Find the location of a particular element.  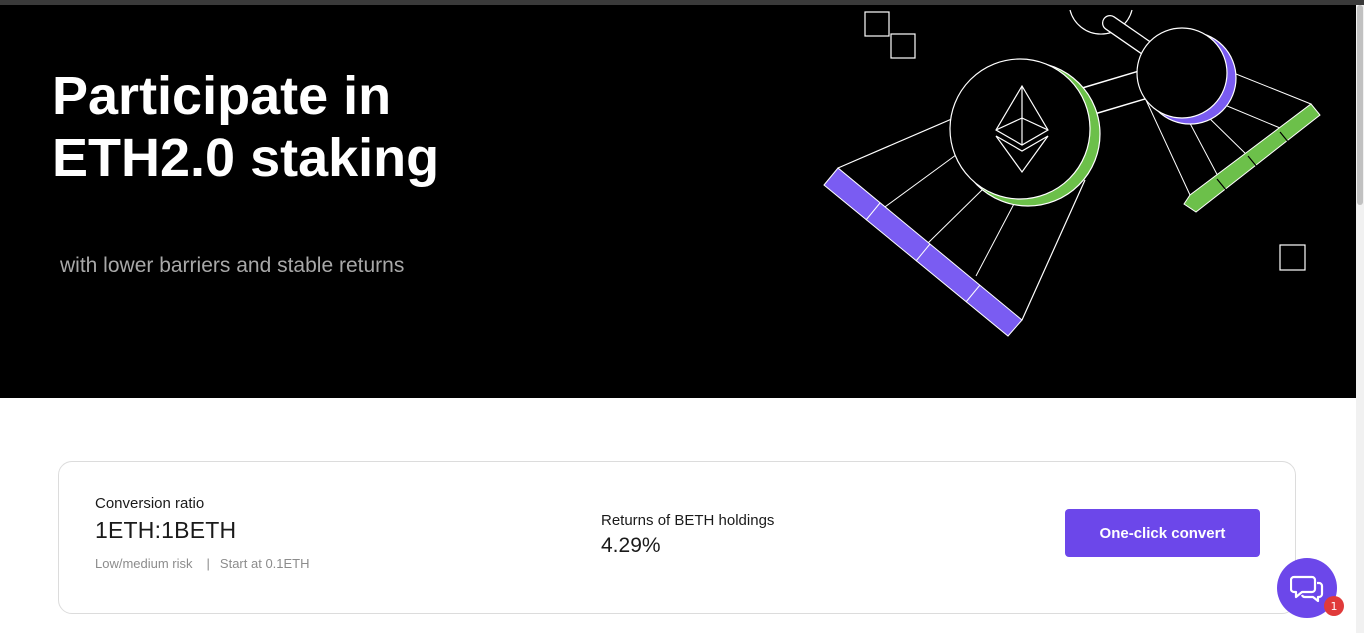

page-scrollbar is located at coordinates (1360, 319).